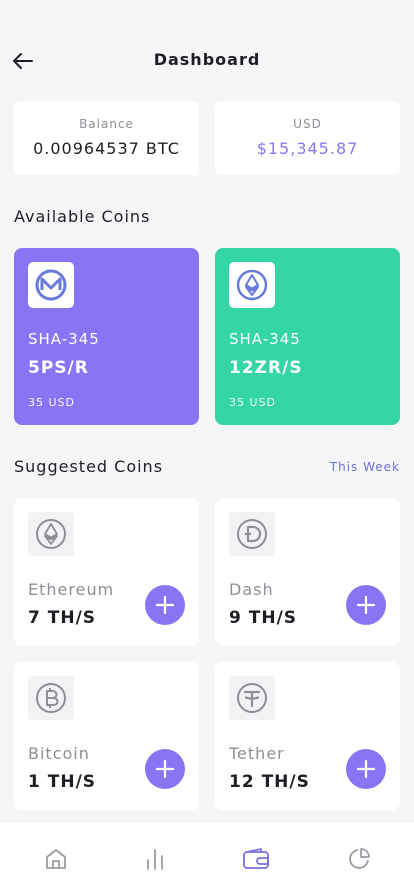  Describe the element at coordinates (82, 216) in the screenshot. I see `available-coins-title: Available Coins` at that location.